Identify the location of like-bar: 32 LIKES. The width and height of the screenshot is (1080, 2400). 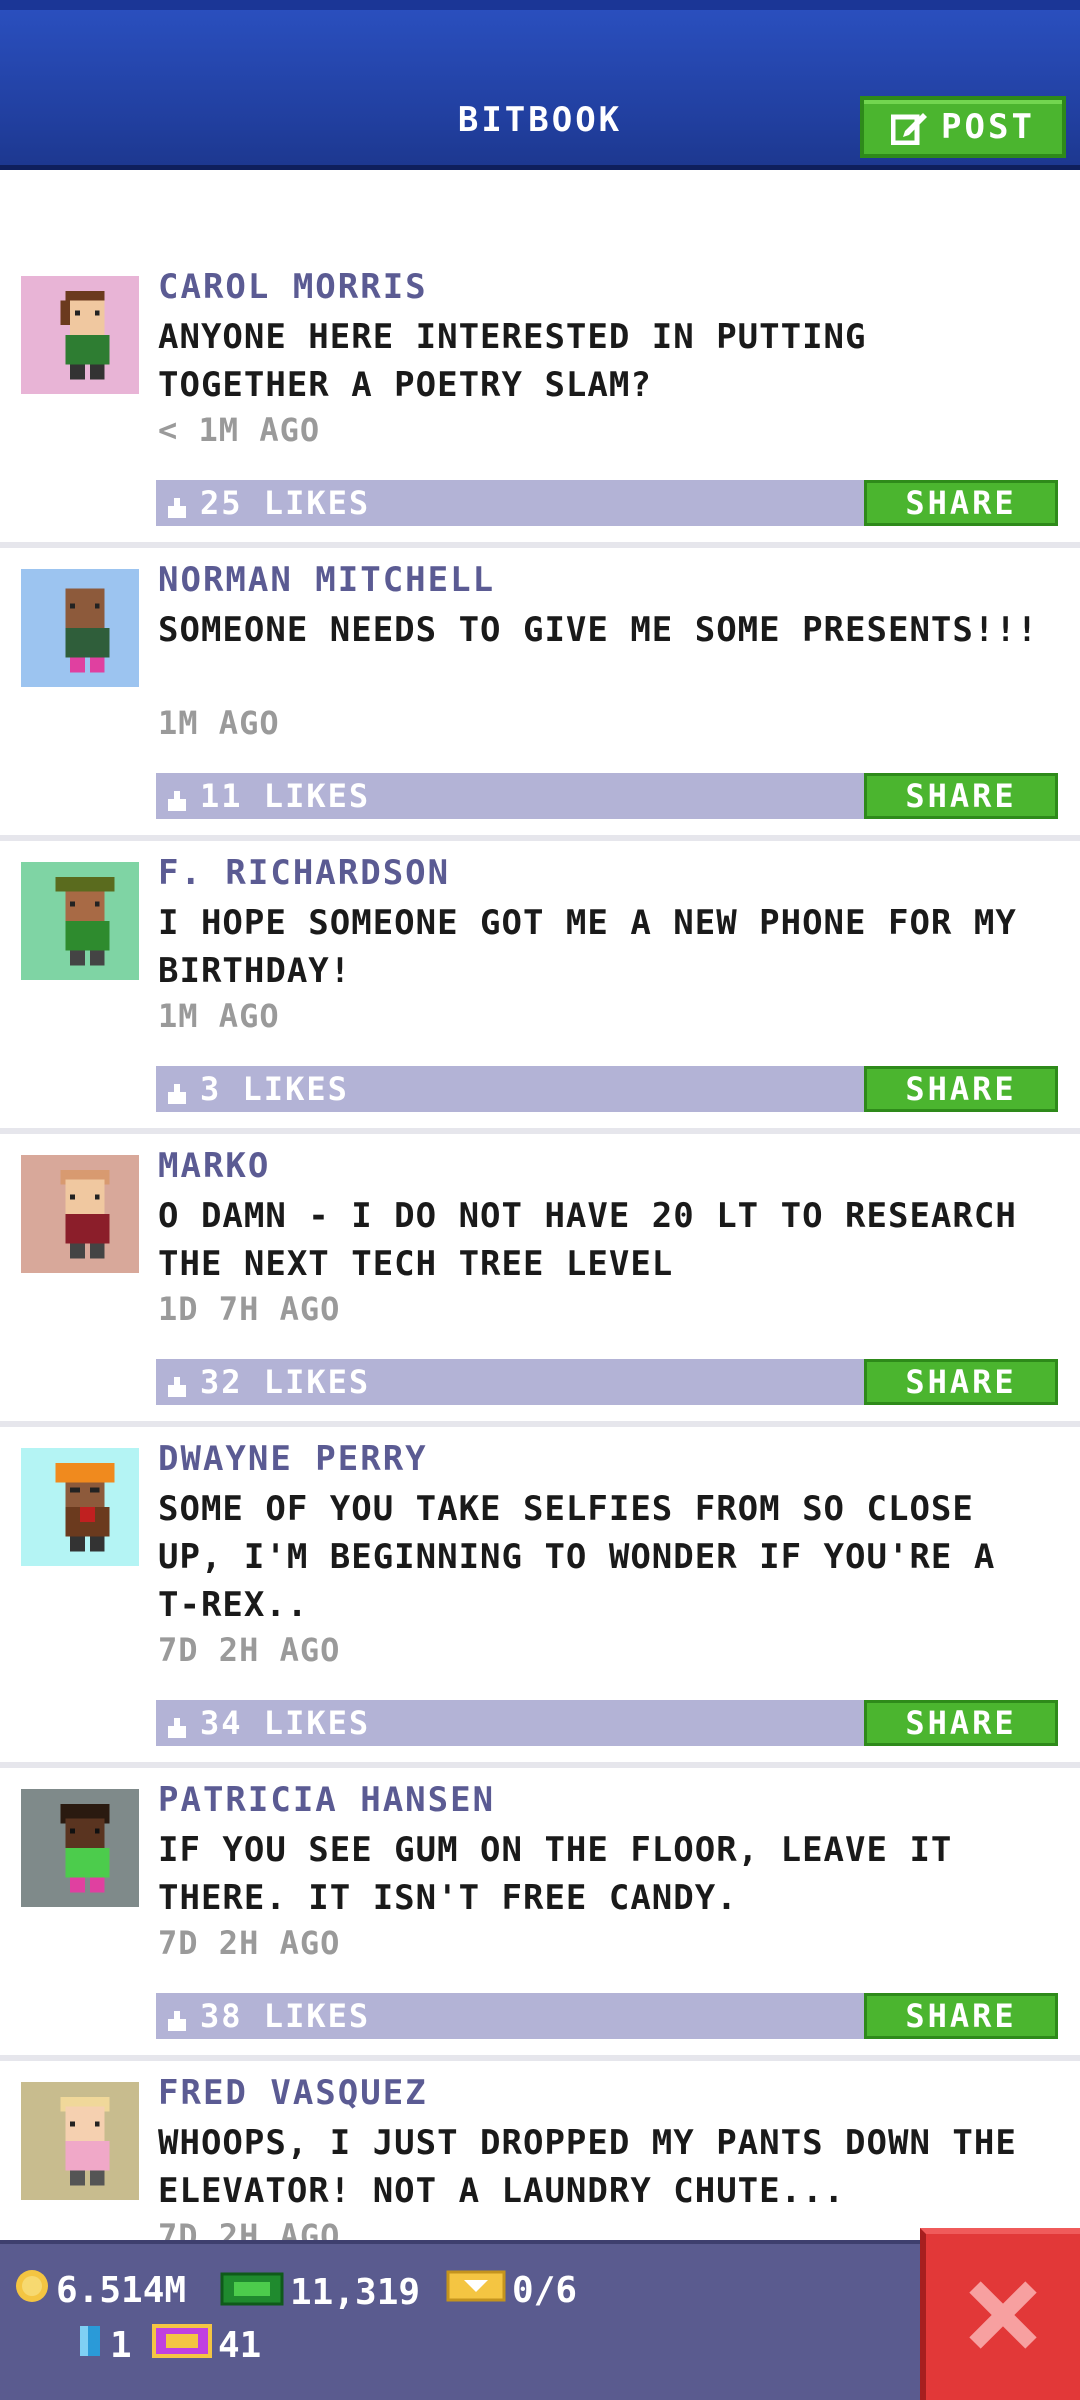
(510, 1382).